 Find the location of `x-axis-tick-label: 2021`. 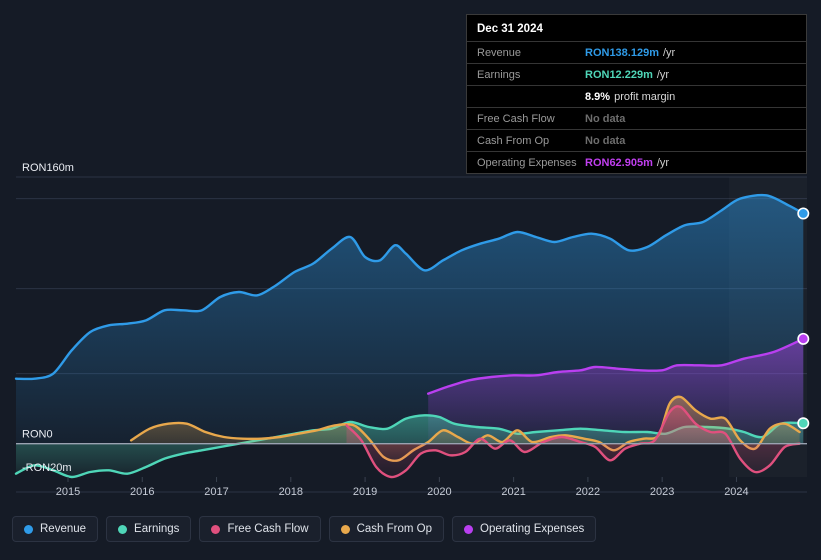

x-axis-tick-label: 2021 is located at coordinates (513, 492).